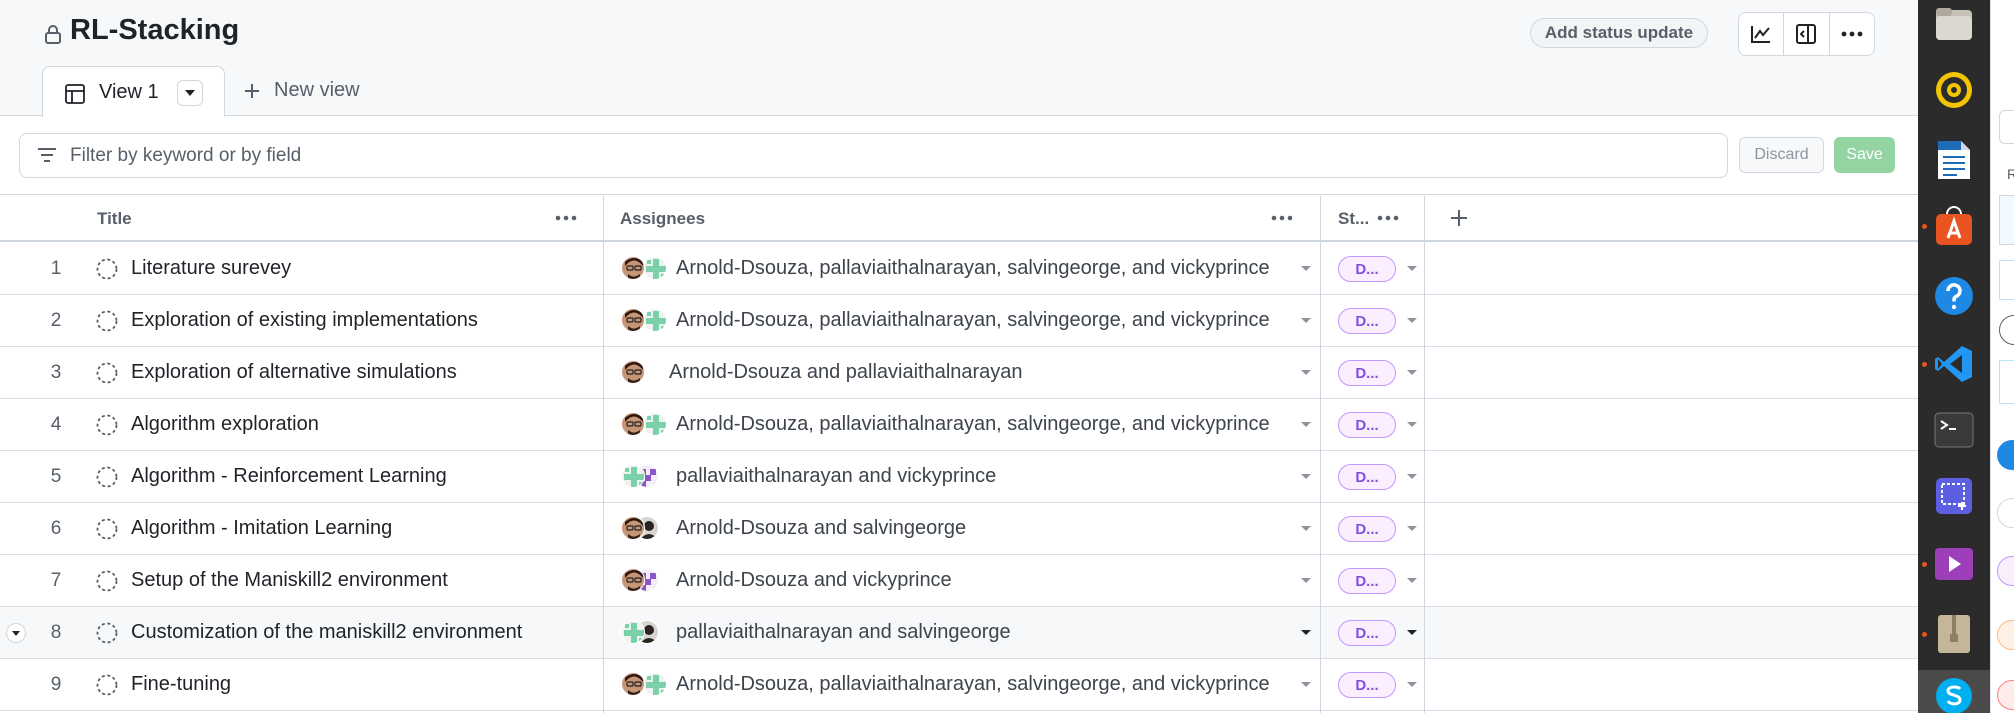  I want to click on chevron-down-icon, so click(190, 93).